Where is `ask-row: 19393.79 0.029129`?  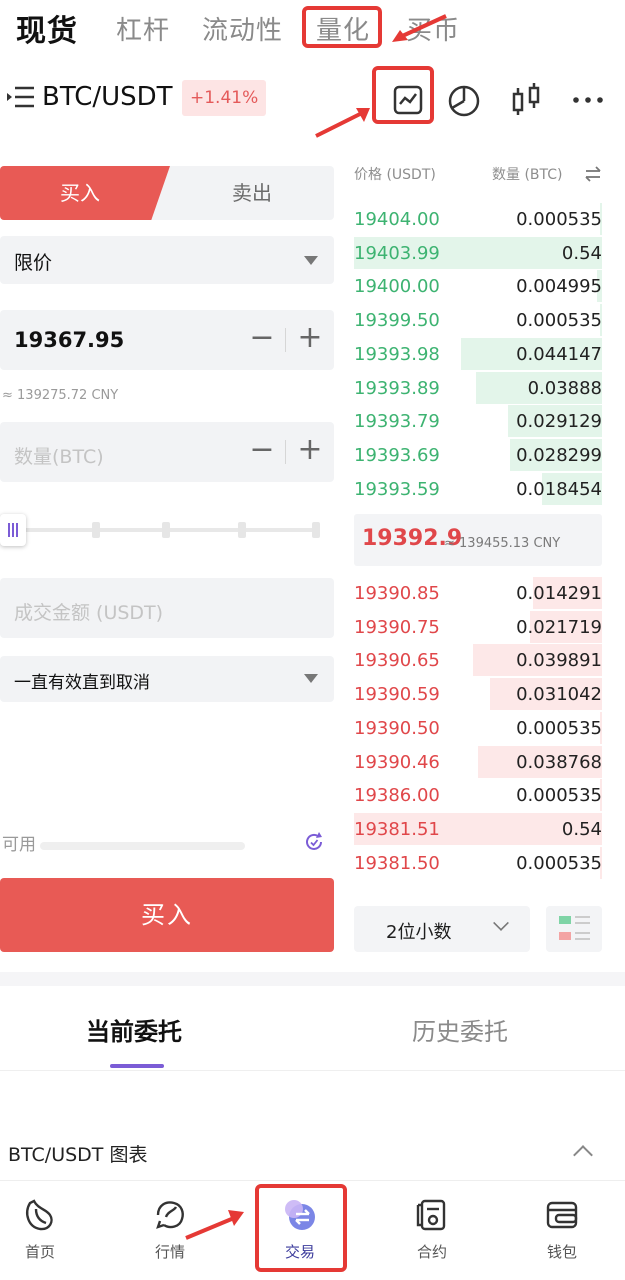
ask-row: 19393.79 0.029129 is located at coordinates (478, 421).